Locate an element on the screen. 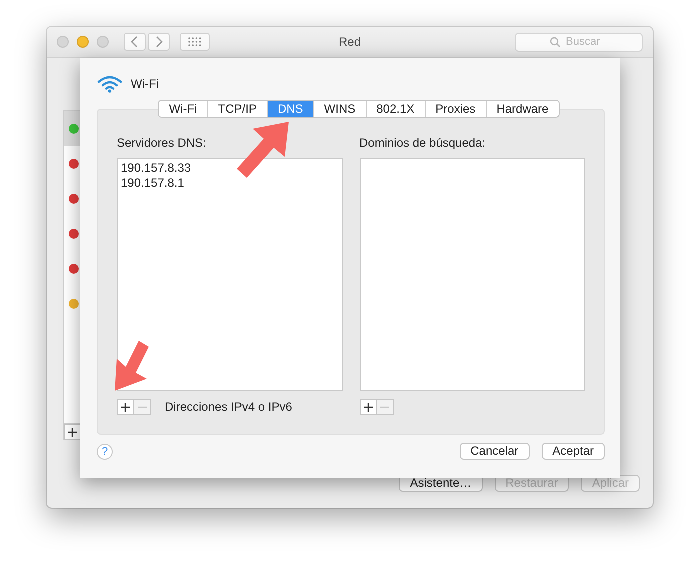  hint-text: Direcciones IPv4 o IPv6 is located at coordinates (228, 407).